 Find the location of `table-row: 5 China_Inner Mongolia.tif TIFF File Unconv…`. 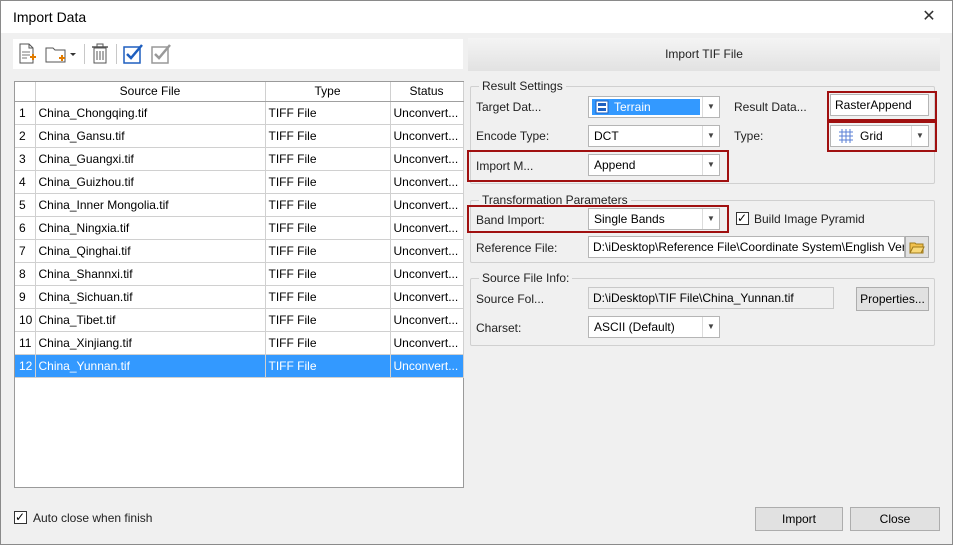

table-row: 5 China_Inner Mongolia.tif TIFF File Unconv… is located at coordinates (239, 205).